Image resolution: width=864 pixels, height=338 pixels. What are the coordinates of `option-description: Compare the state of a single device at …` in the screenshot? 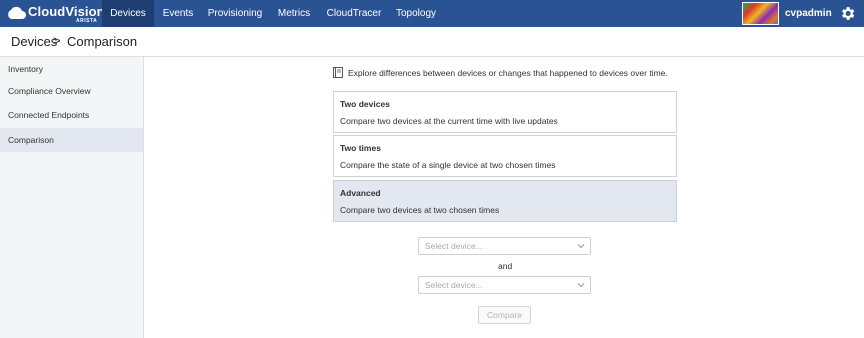 It's located at (448, 165).